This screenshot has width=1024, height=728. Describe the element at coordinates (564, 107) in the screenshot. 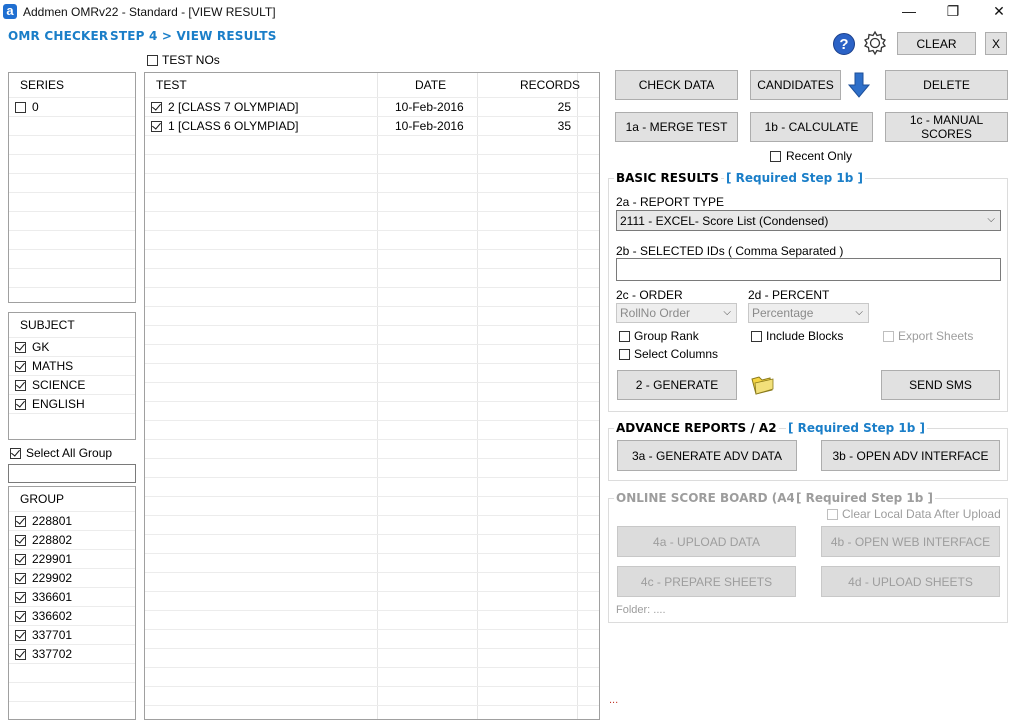

I see `cell-records: 25` at that location.